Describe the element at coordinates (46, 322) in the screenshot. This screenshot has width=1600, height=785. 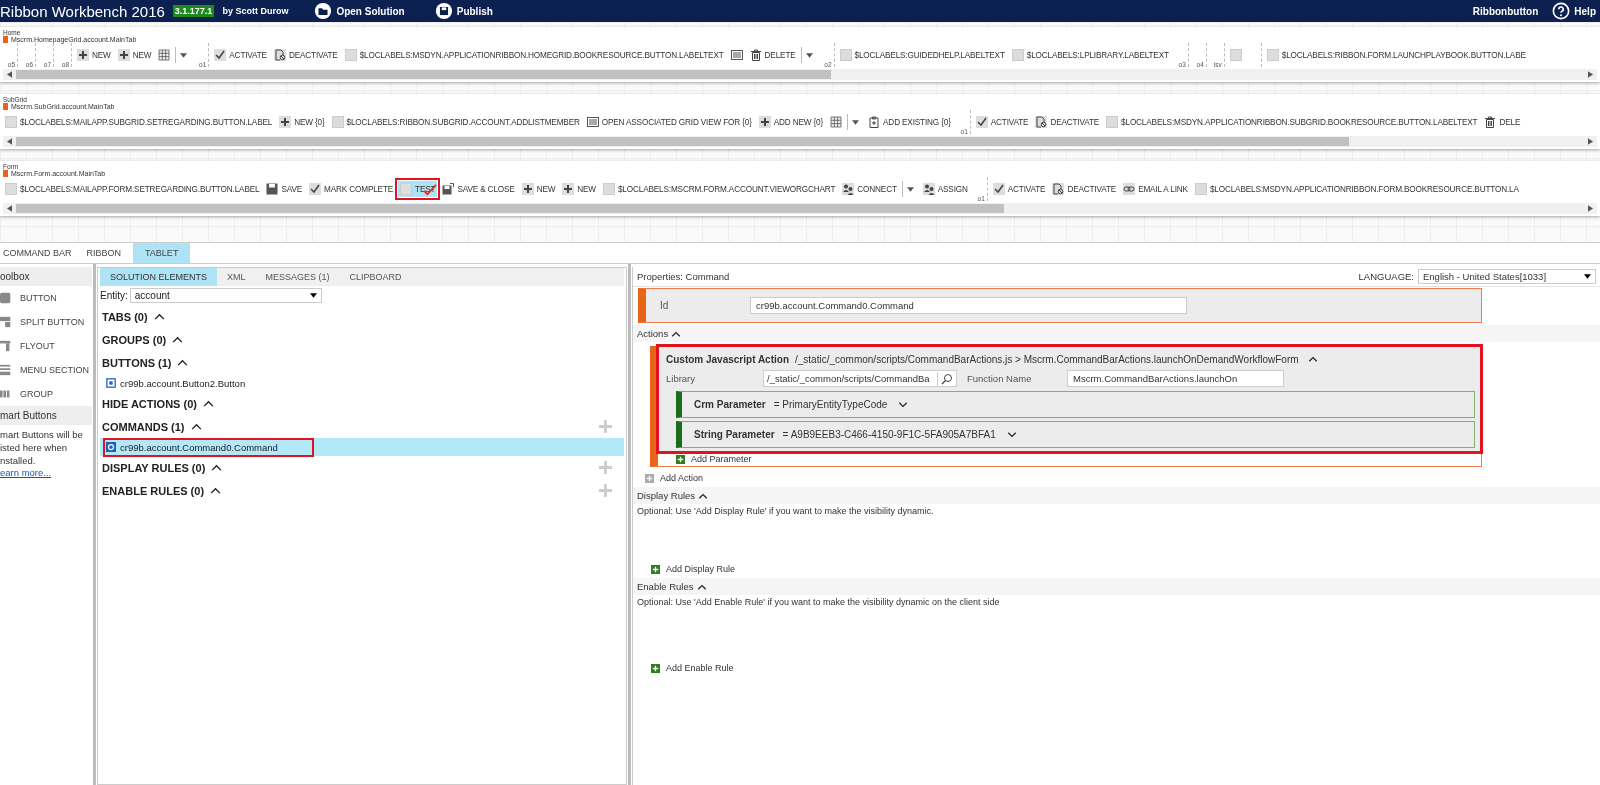
I see `toolbox-item: SPLIT BUTTON` at that location.